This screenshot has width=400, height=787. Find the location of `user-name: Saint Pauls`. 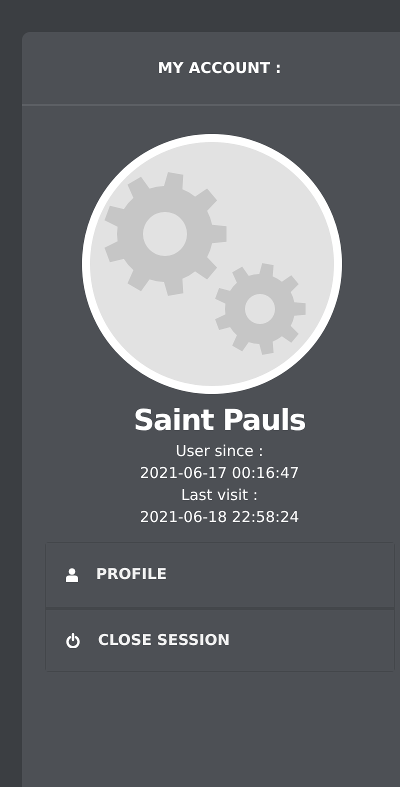

user-name: Saint Pauls is located at coordinates (219, 420).